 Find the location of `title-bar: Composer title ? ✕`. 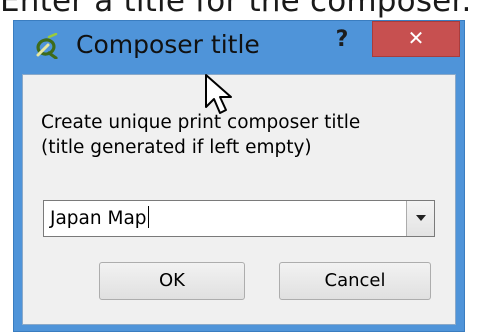

title-bar: Composer title ? ✕ is located at coordinates (239, 47).